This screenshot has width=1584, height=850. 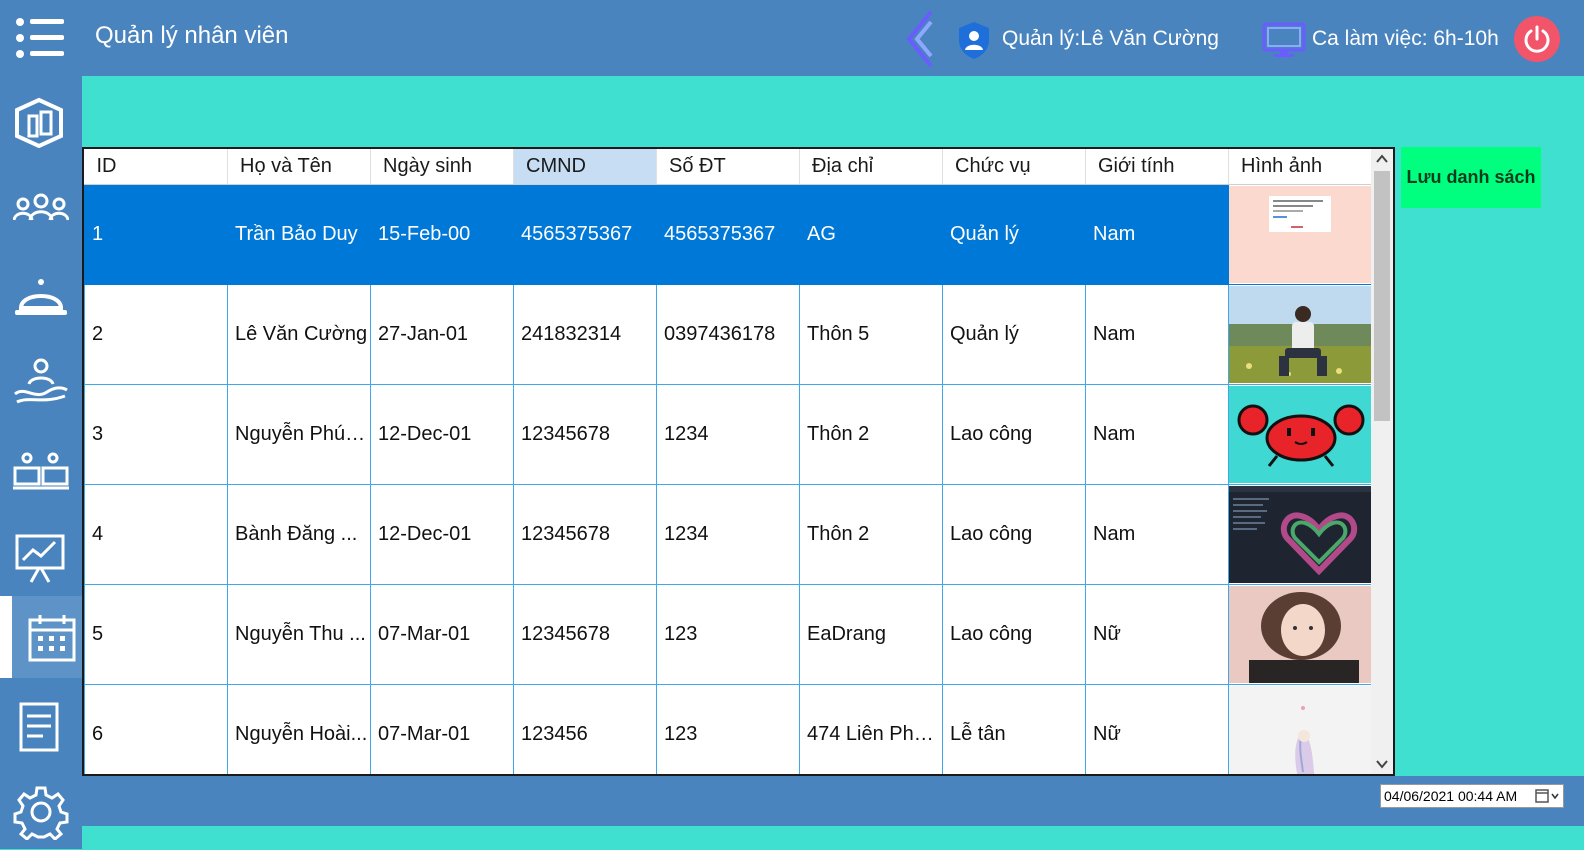 I want to click on cell-cmnd: 123456, so click(x=585, y=729).